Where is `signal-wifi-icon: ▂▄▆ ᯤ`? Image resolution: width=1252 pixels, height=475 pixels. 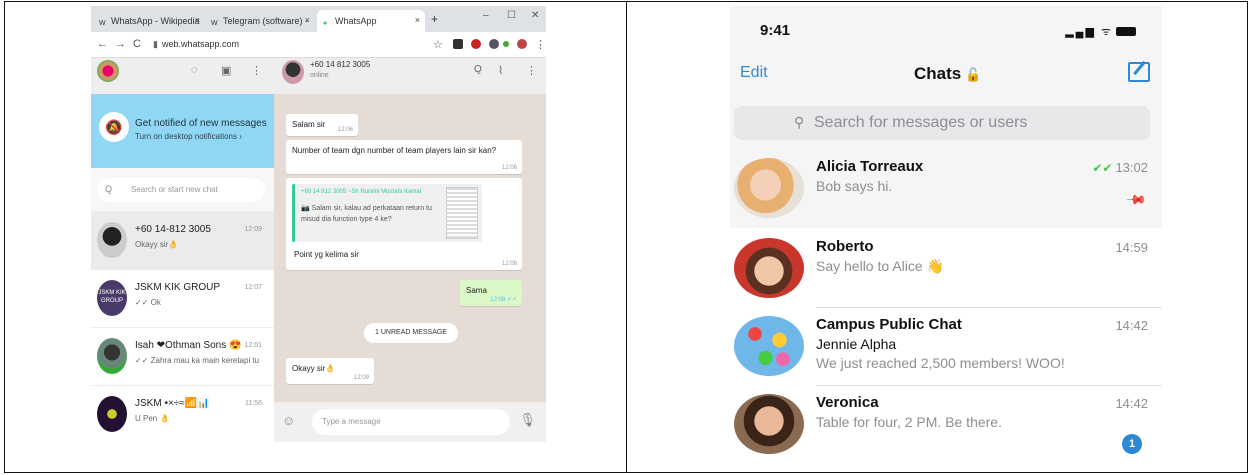 signal-wifi-icon: ▂▄▆ ᯤ is located at coordinates (1089, 32).